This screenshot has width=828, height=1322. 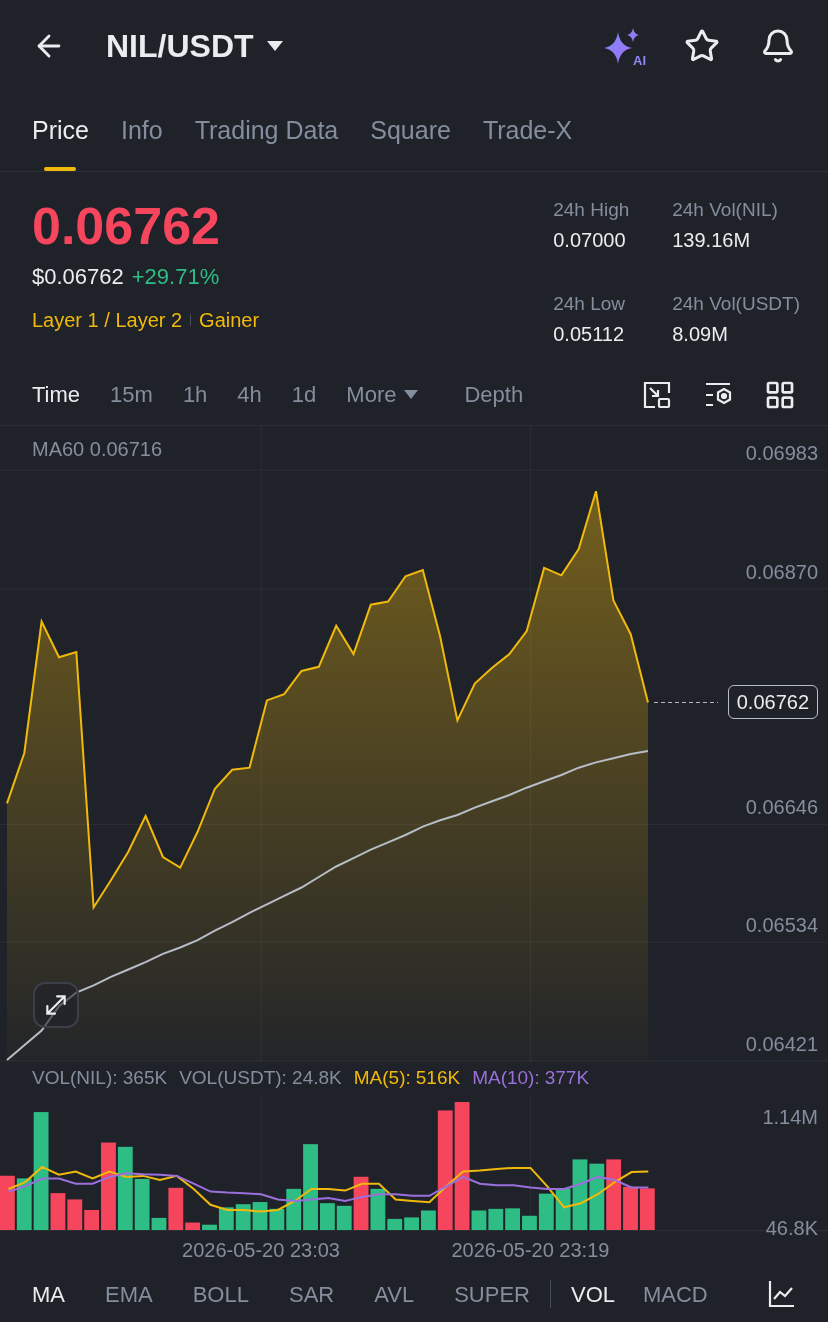 What do you see at coordinates (592, 1294) in the screenshot?
I see `indicator-tab: VOL` at bounding box center [592, 1294].